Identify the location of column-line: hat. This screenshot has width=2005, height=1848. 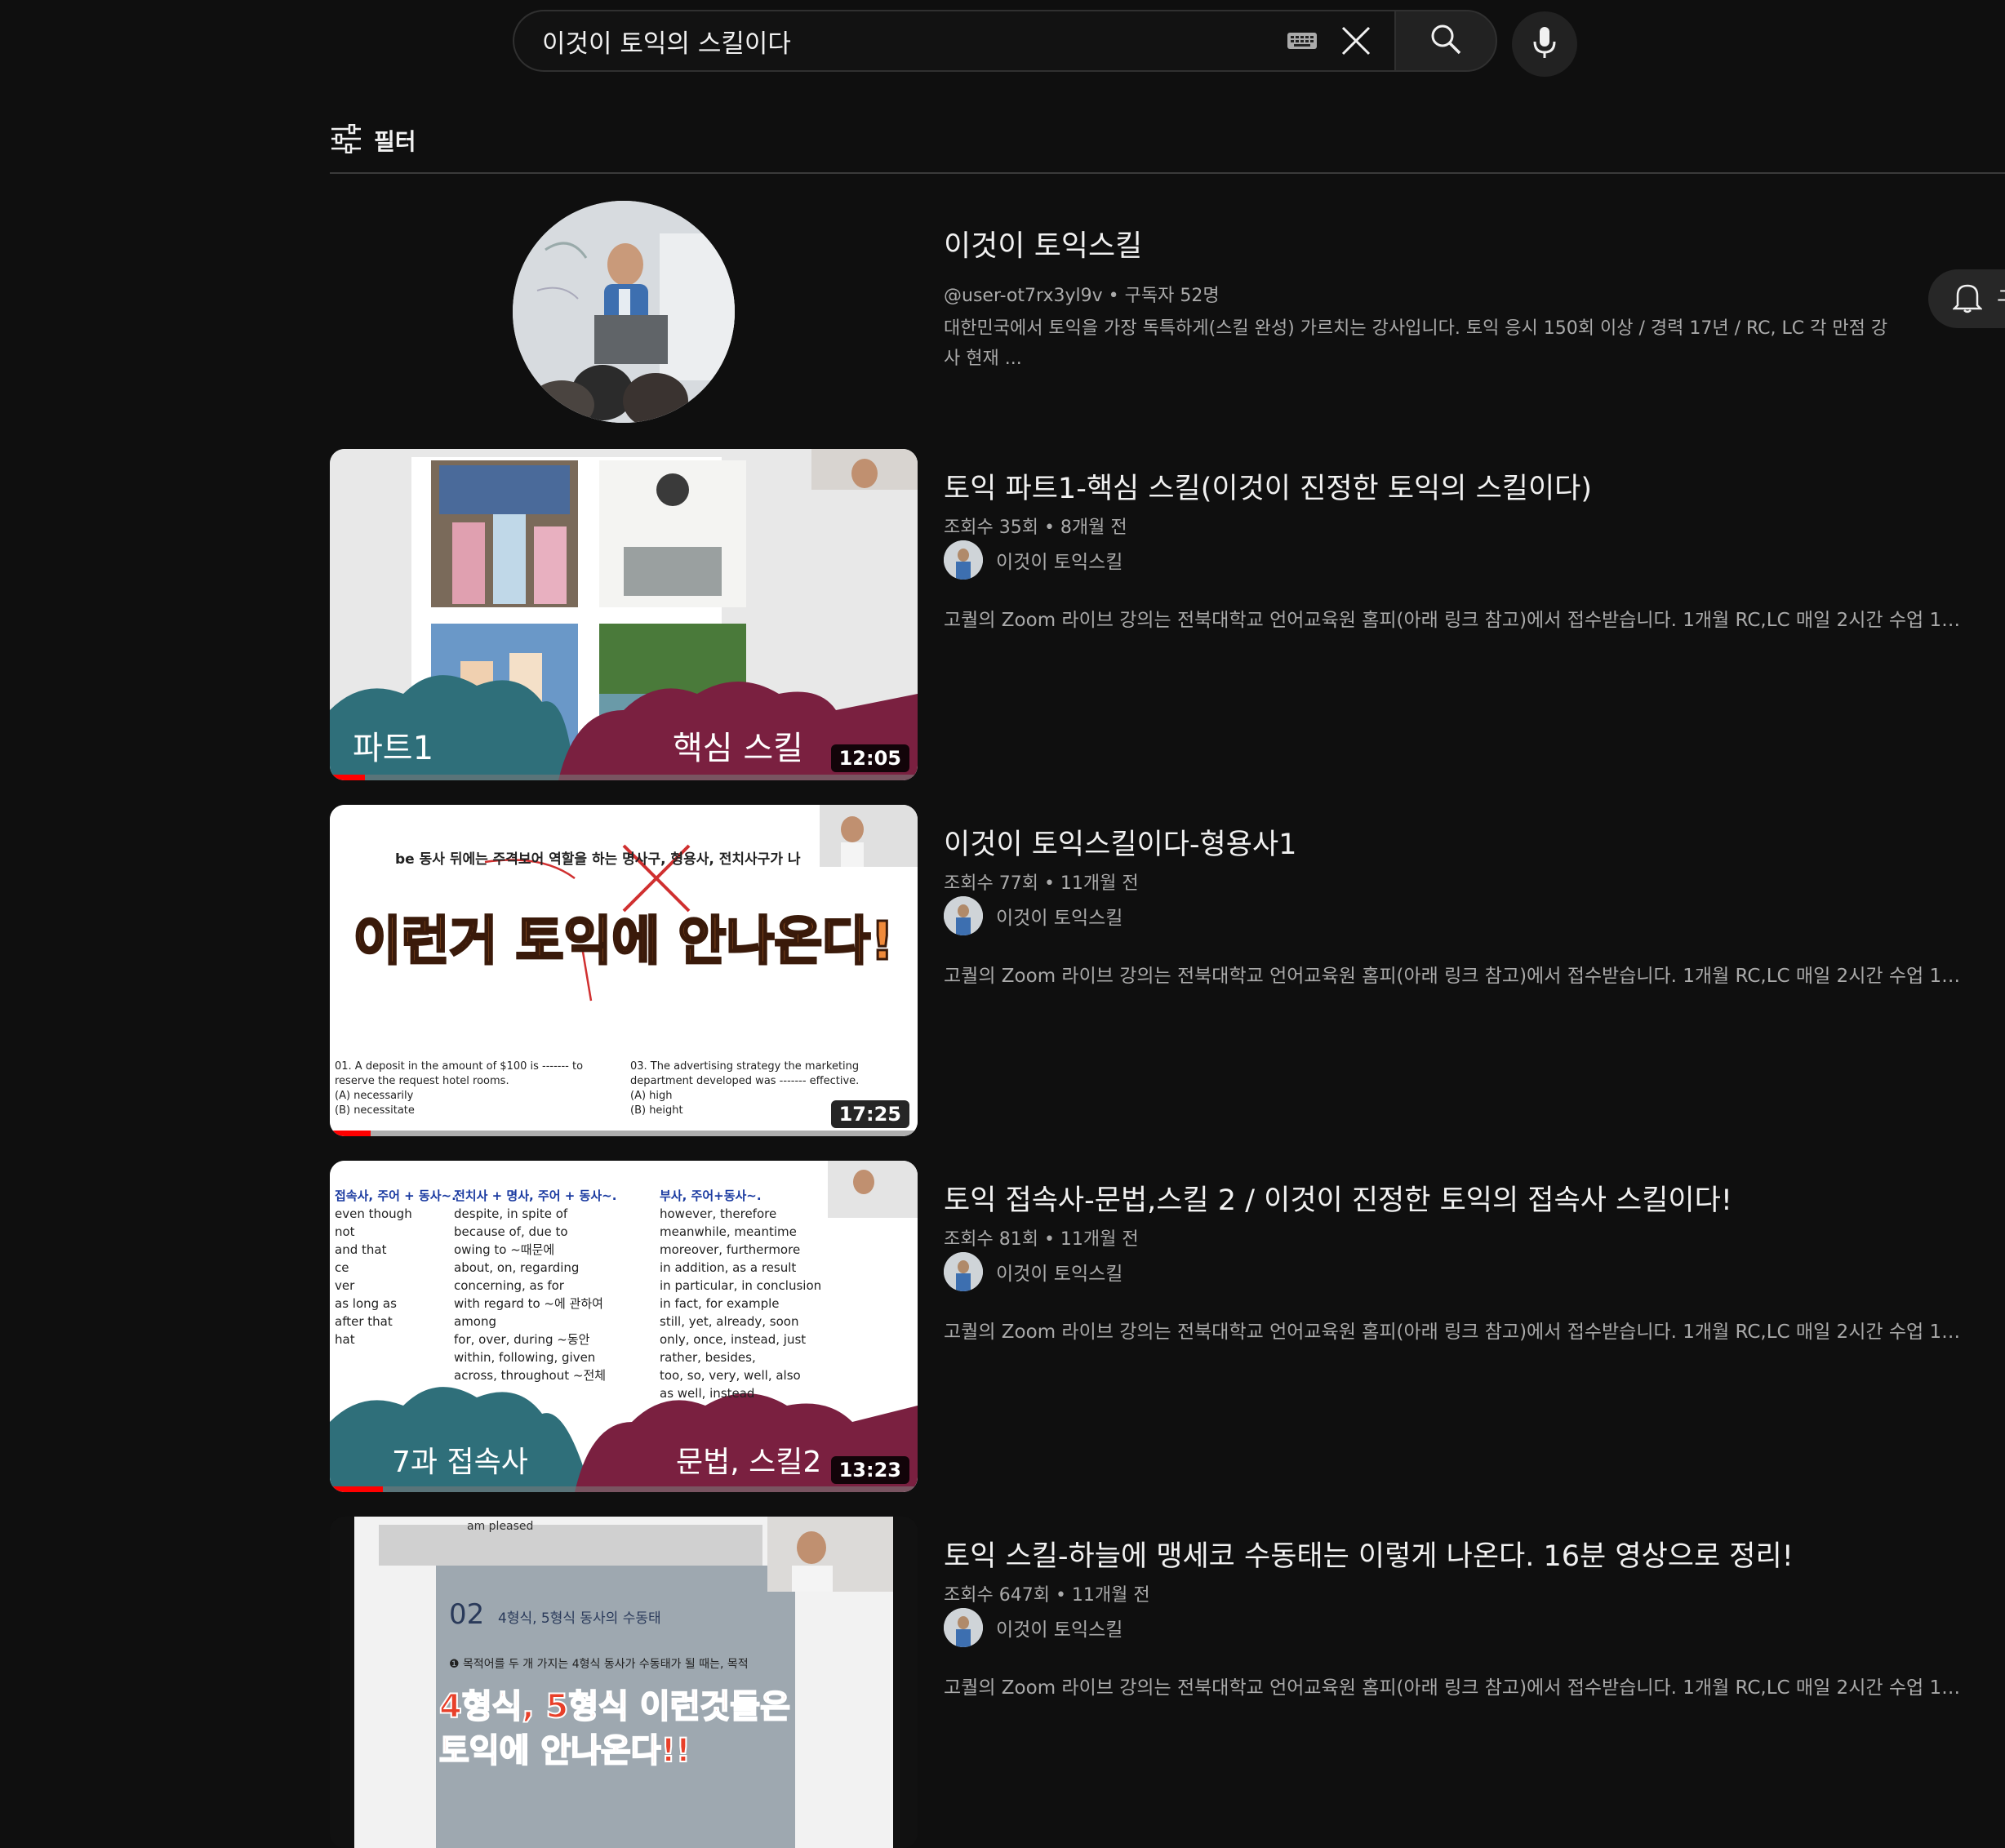
(345, 1339).